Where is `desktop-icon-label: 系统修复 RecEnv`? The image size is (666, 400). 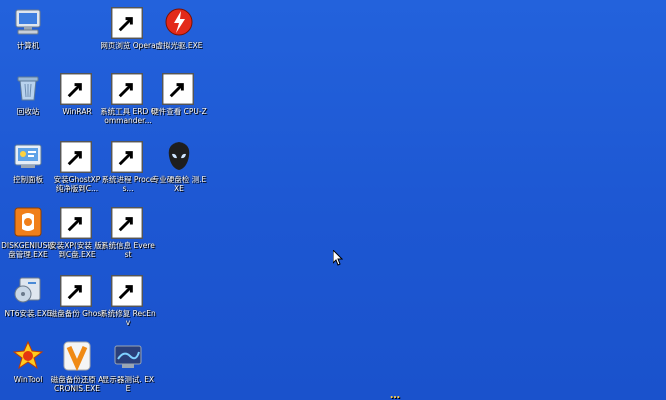 desktop-icon-label: 系统修复 RecEnv is located at coordinates (128, 318).